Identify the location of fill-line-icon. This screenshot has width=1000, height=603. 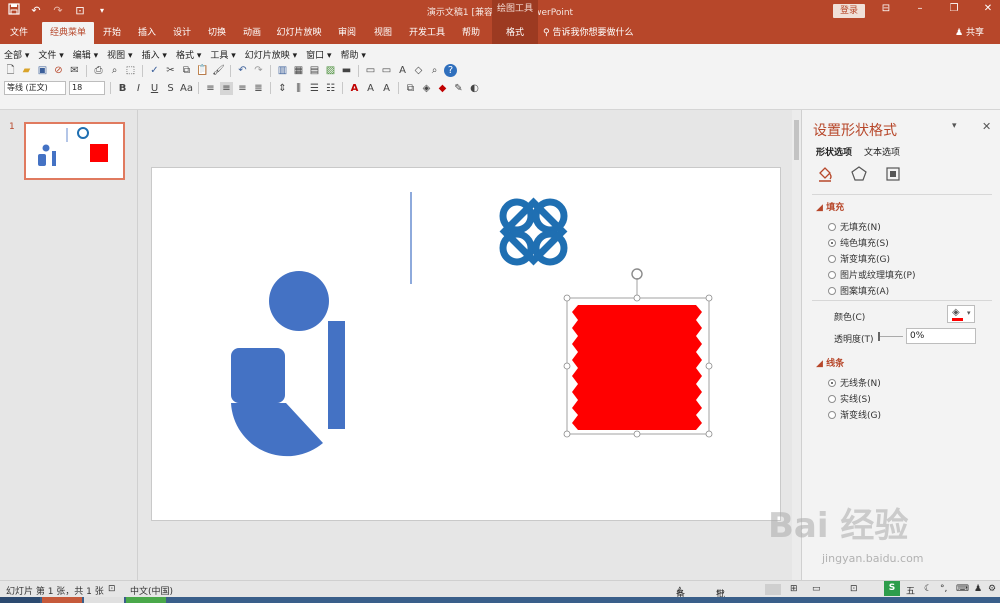
(825, 174).